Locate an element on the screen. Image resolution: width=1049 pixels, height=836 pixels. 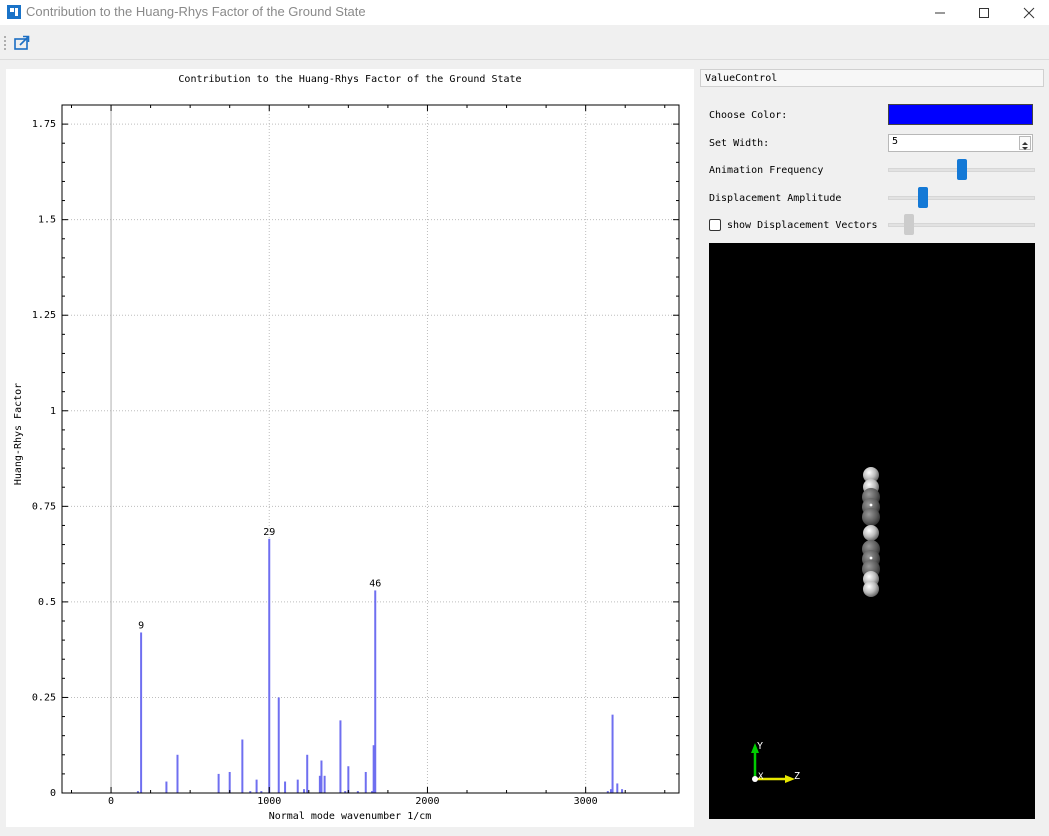
set-width-label: Set Width: is located at coordinates (739, 143).